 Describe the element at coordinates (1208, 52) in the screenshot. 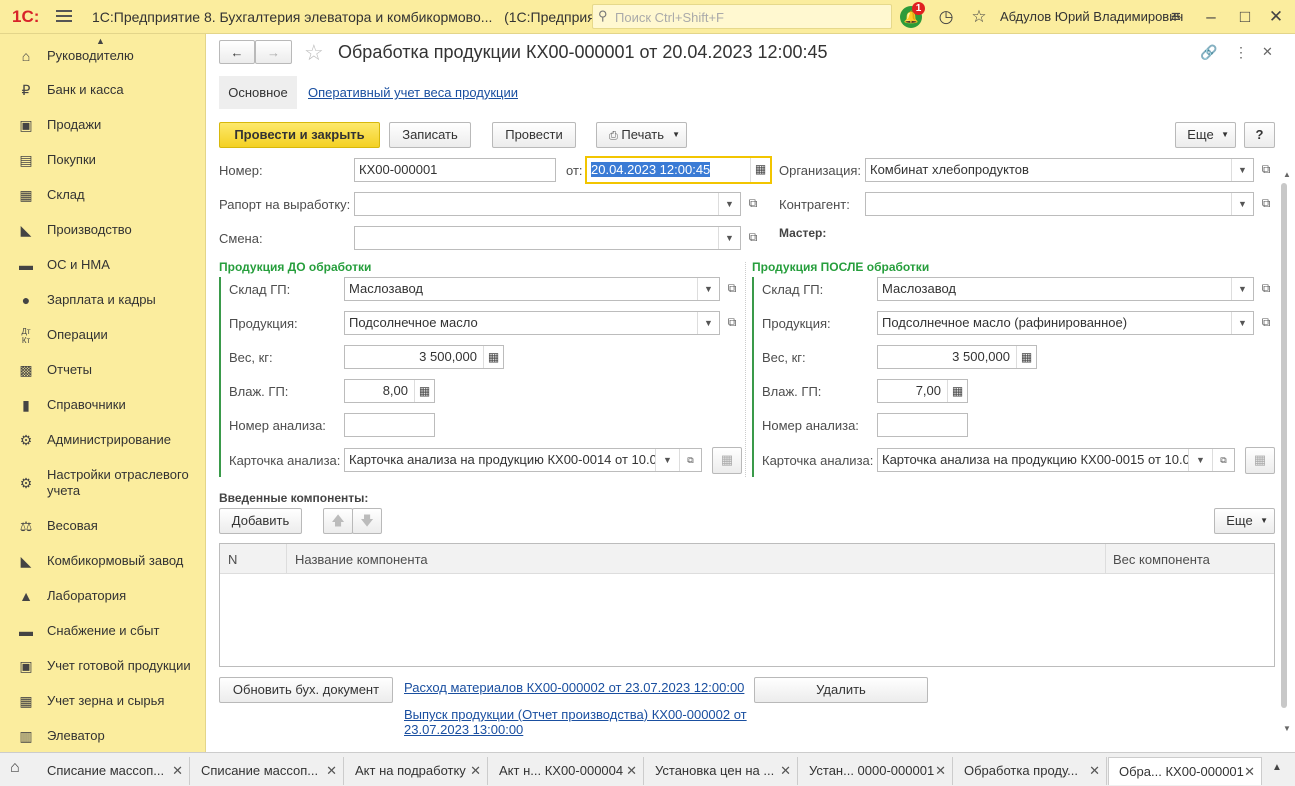

I see `link-icon: 🔗` at that location.